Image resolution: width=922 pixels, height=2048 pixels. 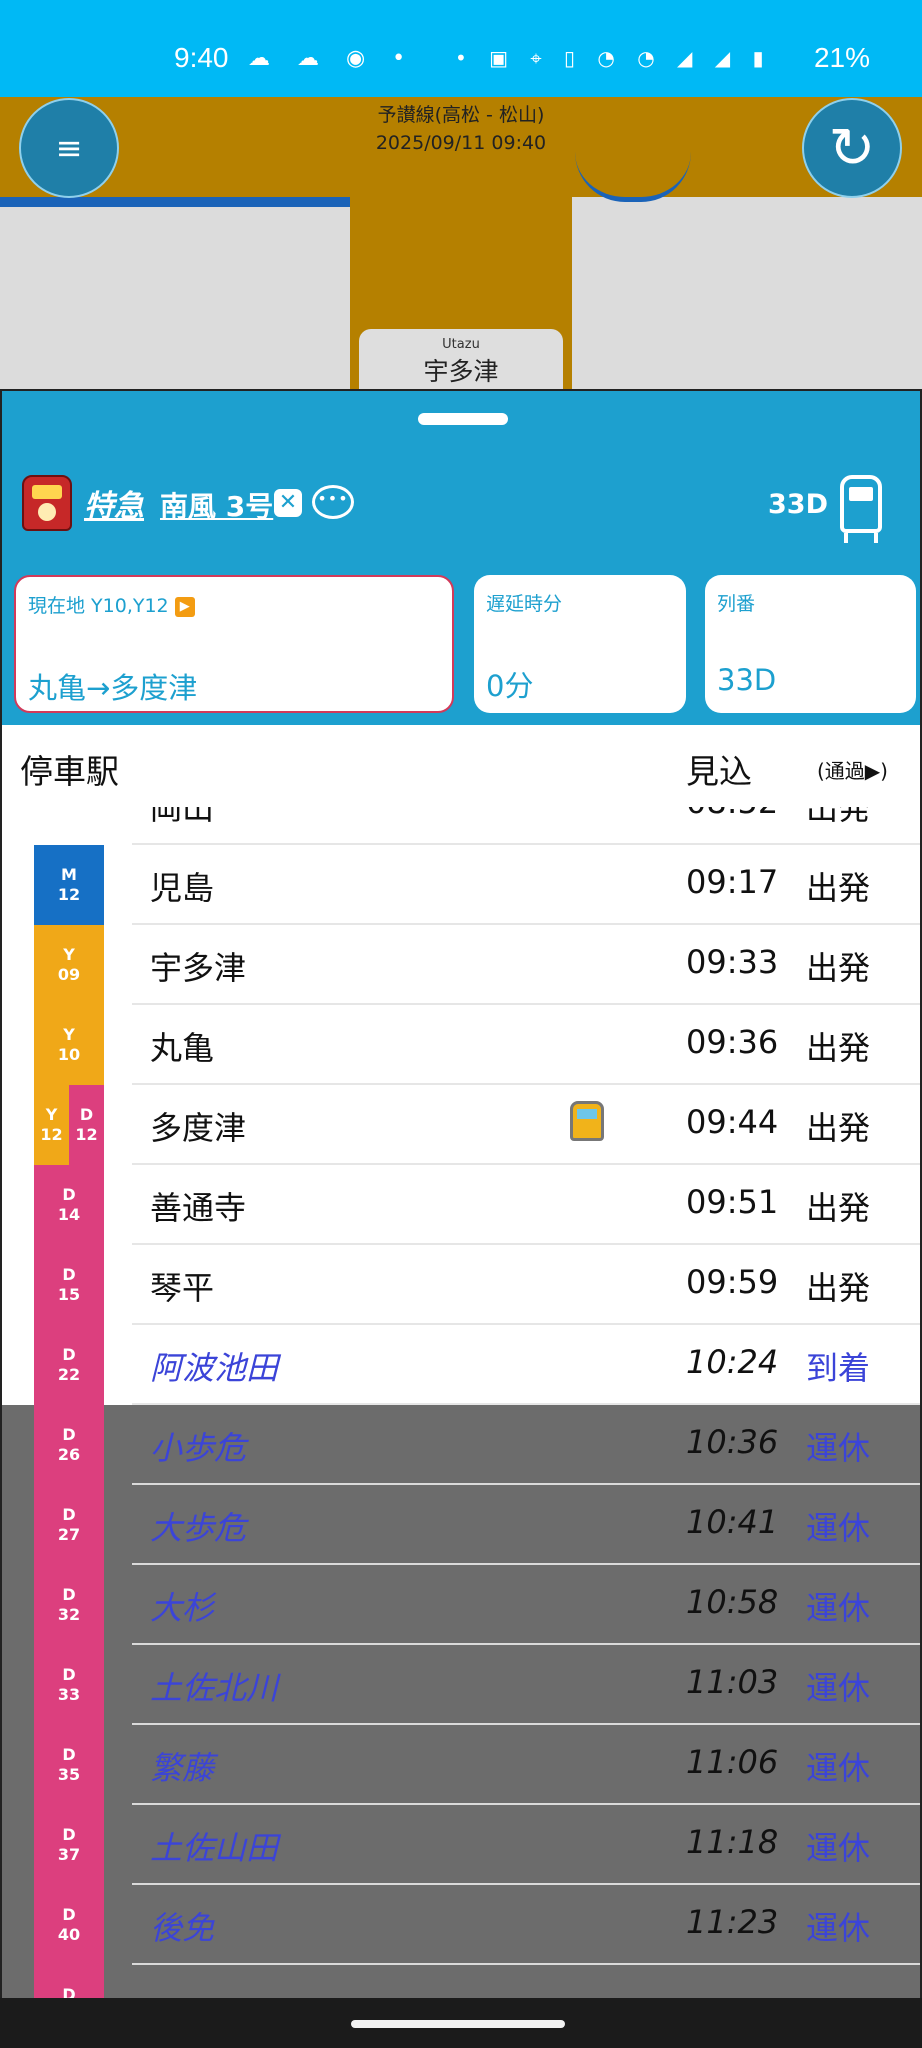 I want to click on stop-time: 09:36, so click(x=732, y=1042).